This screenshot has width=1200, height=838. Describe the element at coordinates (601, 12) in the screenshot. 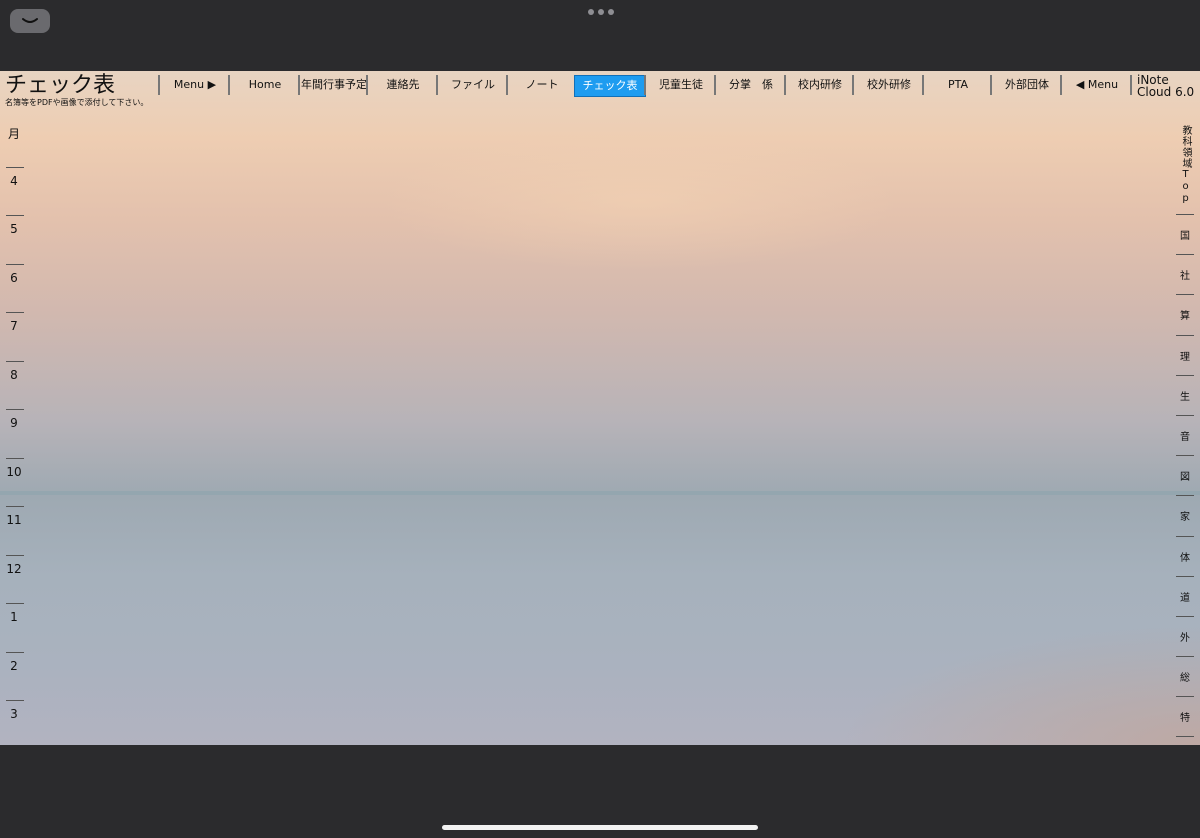

I see `multitasking-dots` at that location.